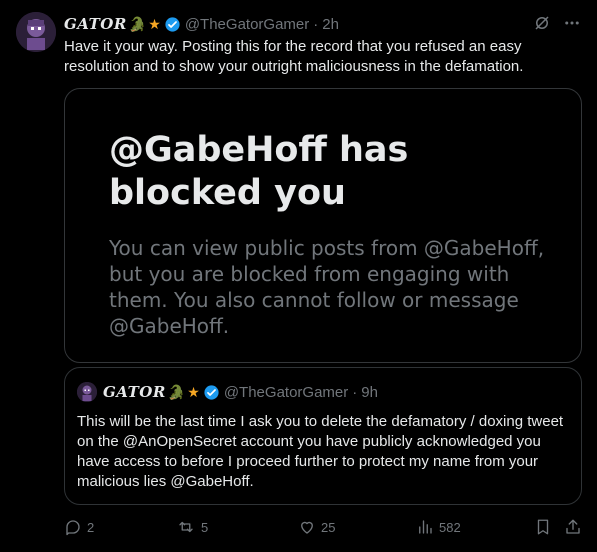 This screenshot has width=597, height=552. I want to click on views-chart-icon, so click(425, 527).